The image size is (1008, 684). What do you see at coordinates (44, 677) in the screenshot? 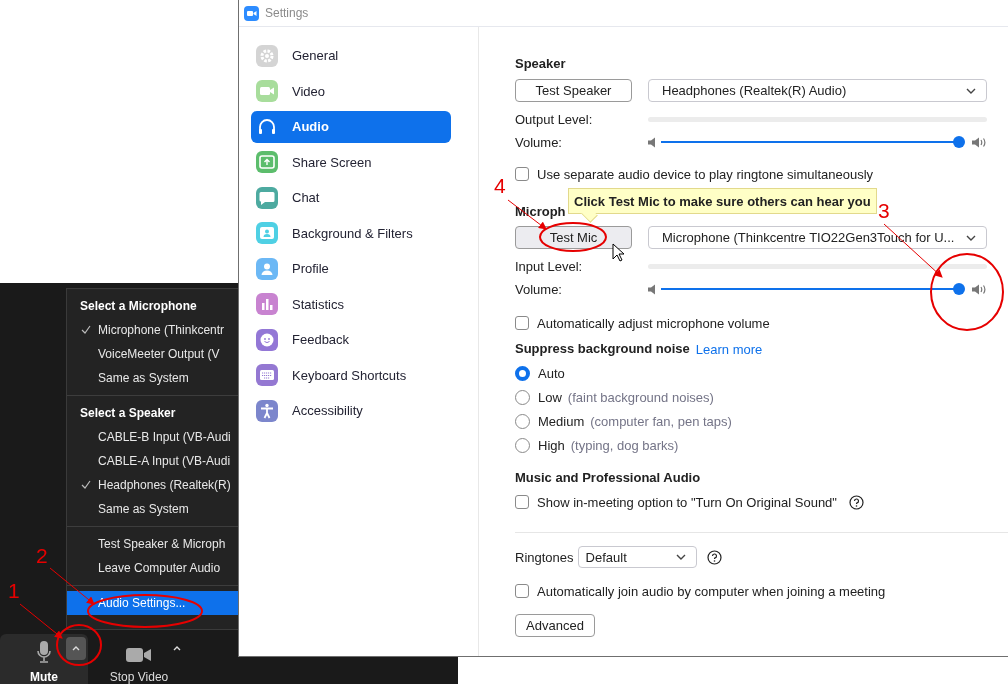
I see `toolbar-label: Mute` at bounding box center [44, 677].